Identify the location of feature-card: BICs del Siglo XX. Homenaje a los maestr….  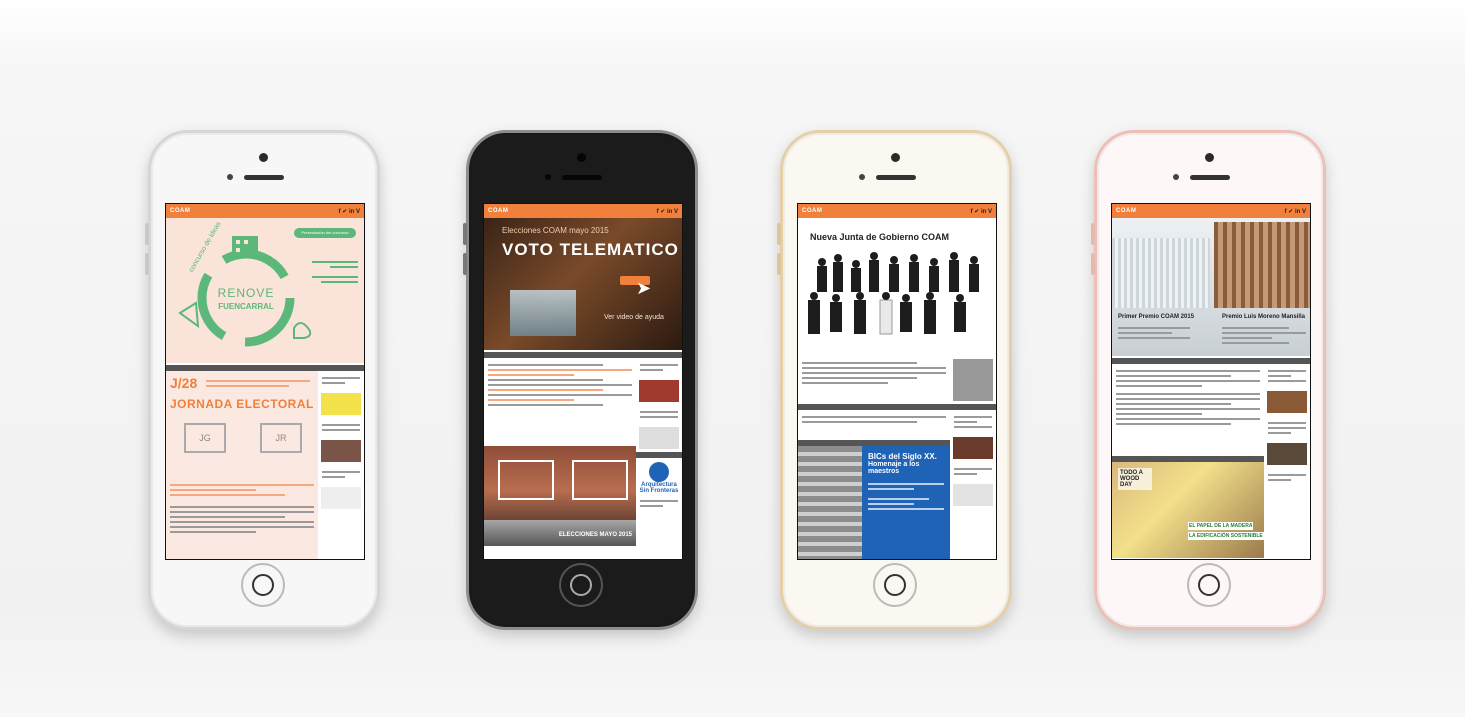
(906, 502).